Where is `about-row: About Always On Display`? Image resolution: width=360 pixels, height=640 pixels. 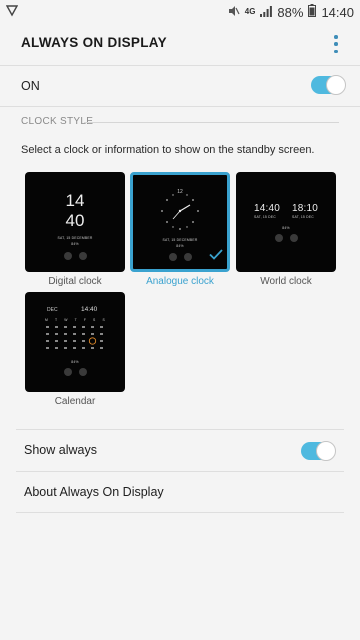 about-row: About Always On Display is located at coordinates (180, 492).